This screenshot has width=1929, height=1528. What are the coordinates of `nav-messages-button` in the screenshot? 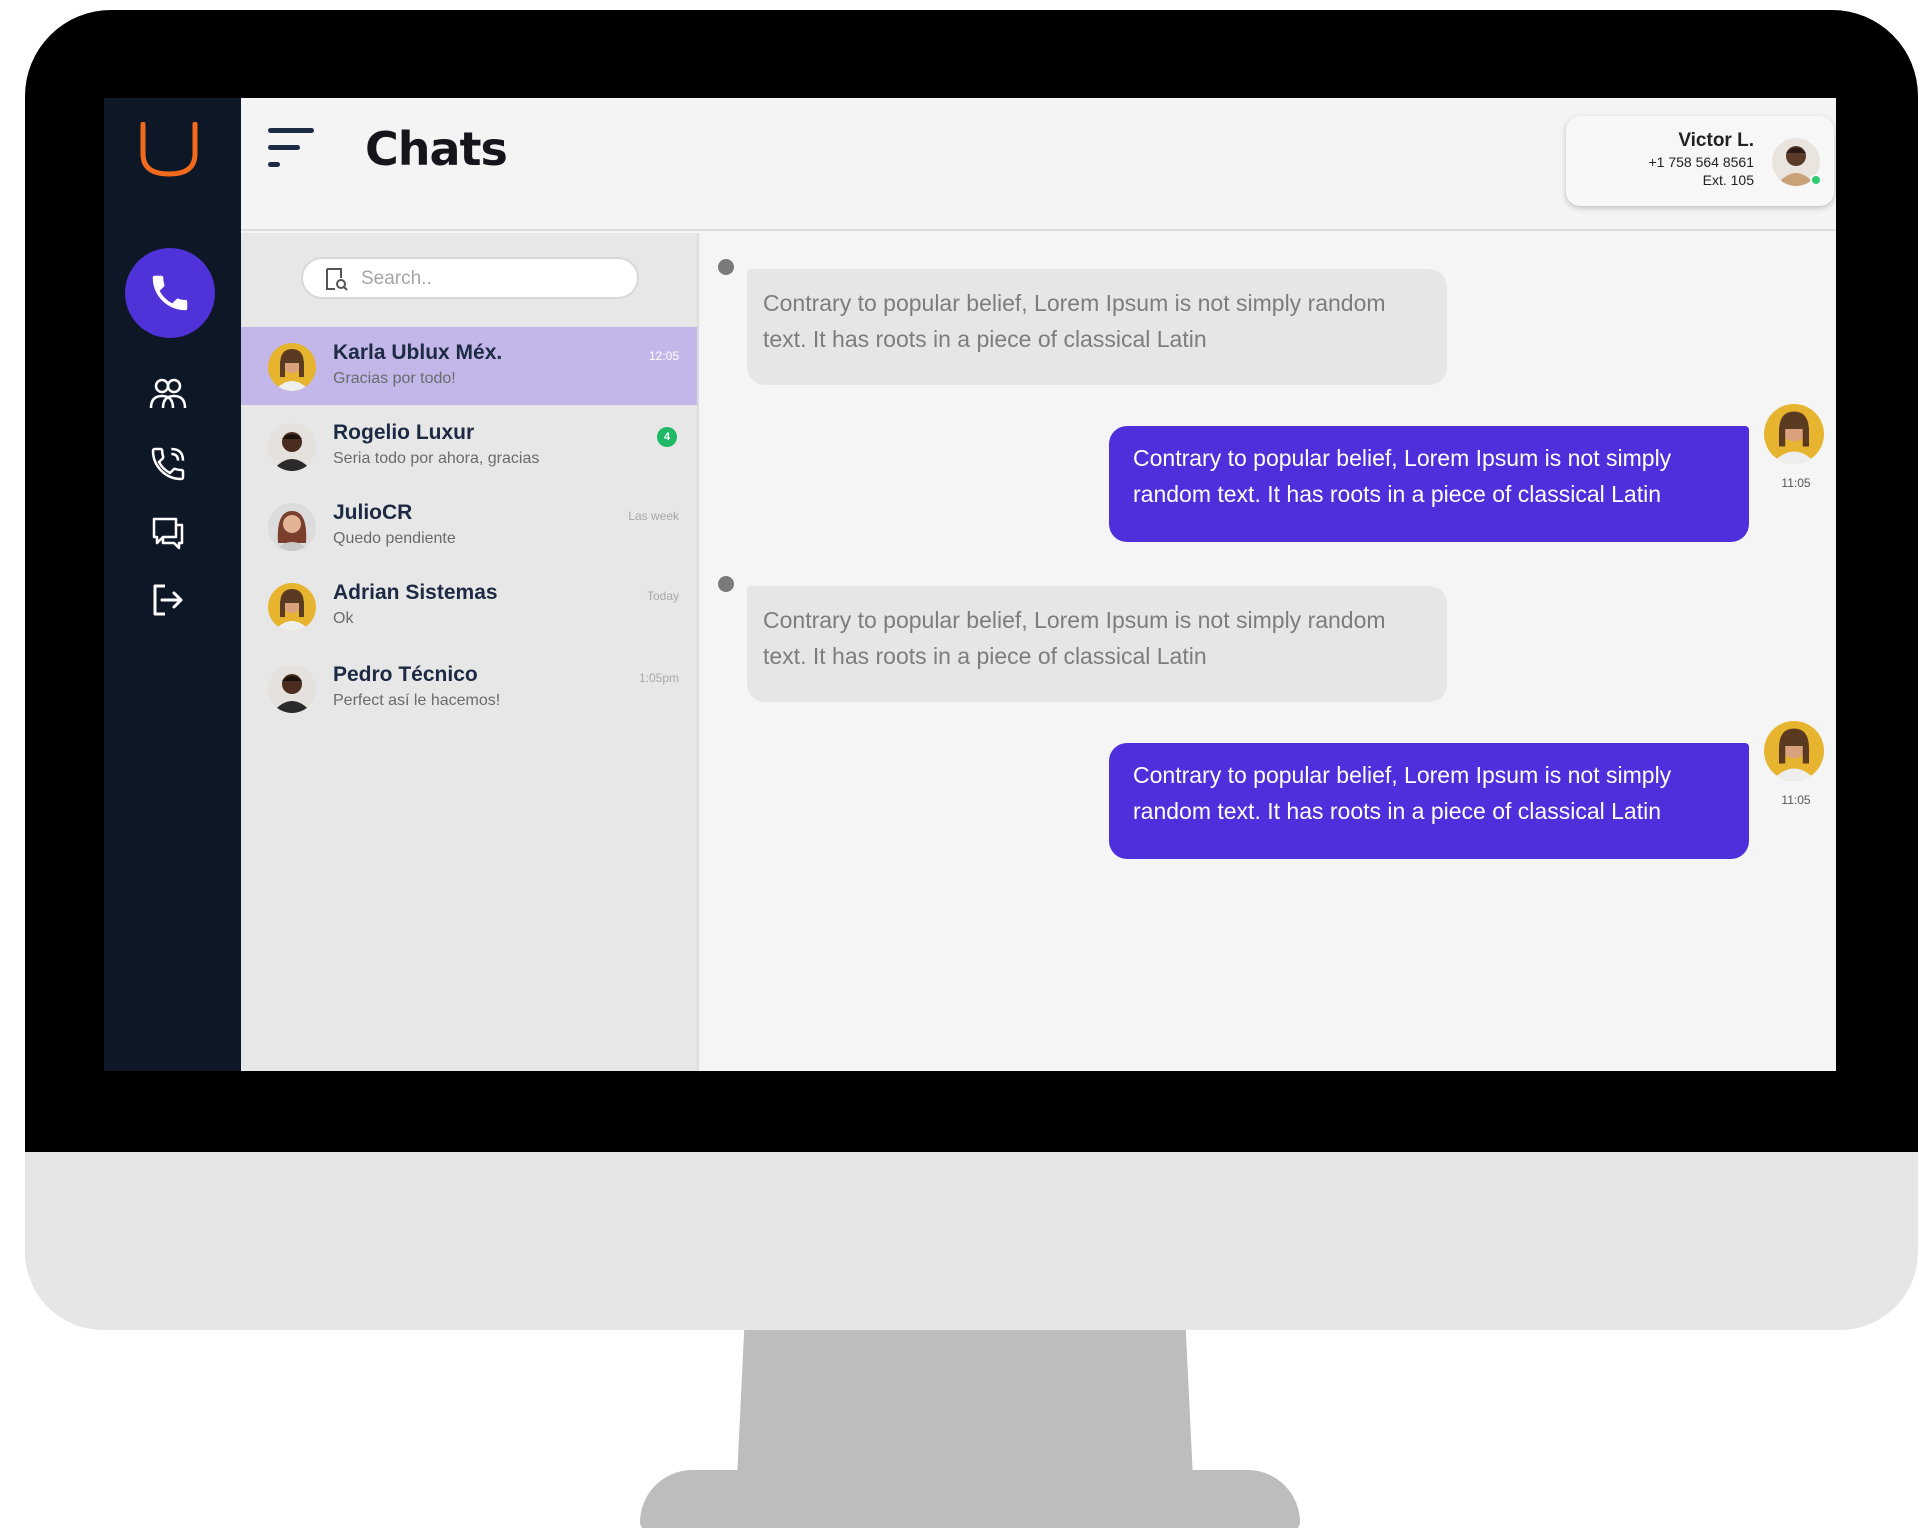 It's located at (168, 532).